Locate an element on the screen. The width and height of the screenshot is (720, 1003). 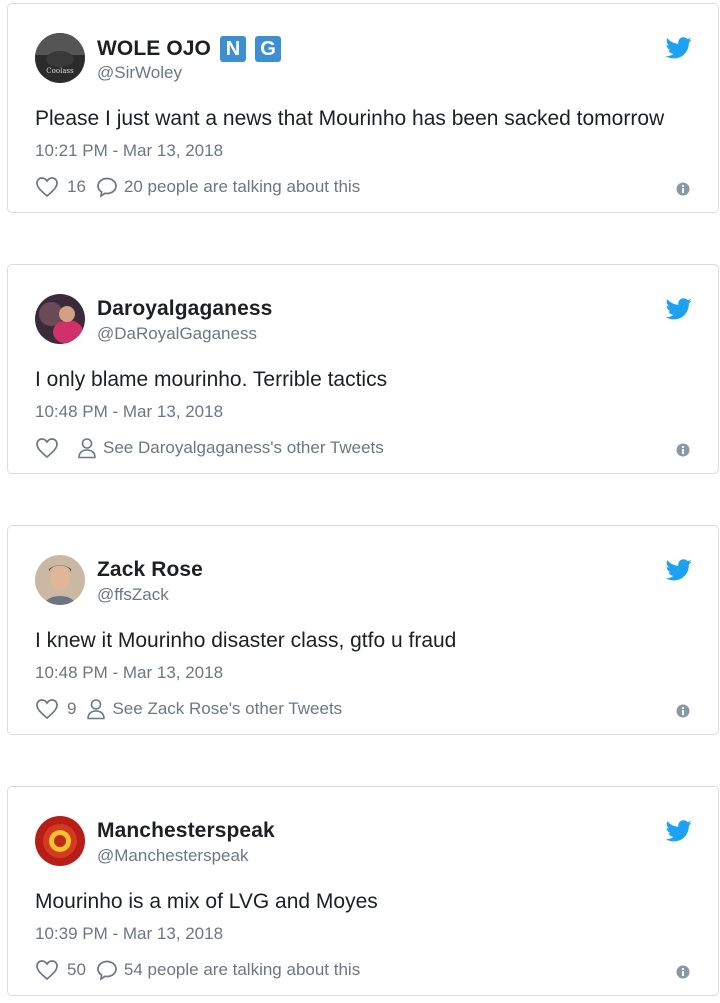
tweet-actions: 16 20 people are talking about this is located at coordinates (197, 187).